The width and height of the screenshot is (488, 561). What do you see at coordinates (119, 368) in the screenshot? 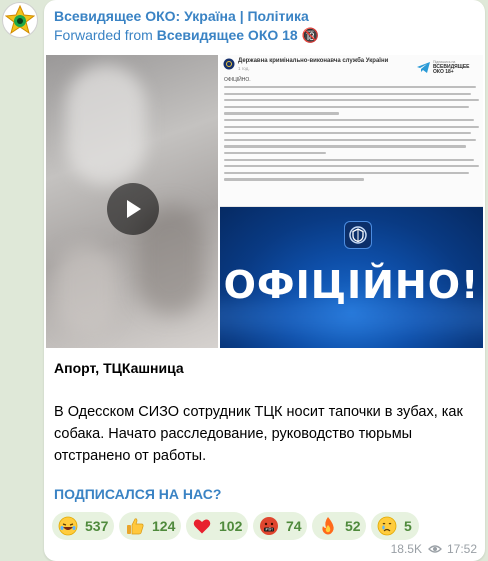
I see `post-title: Апорт, ТЦКашница` at bounding box center [119, 368].